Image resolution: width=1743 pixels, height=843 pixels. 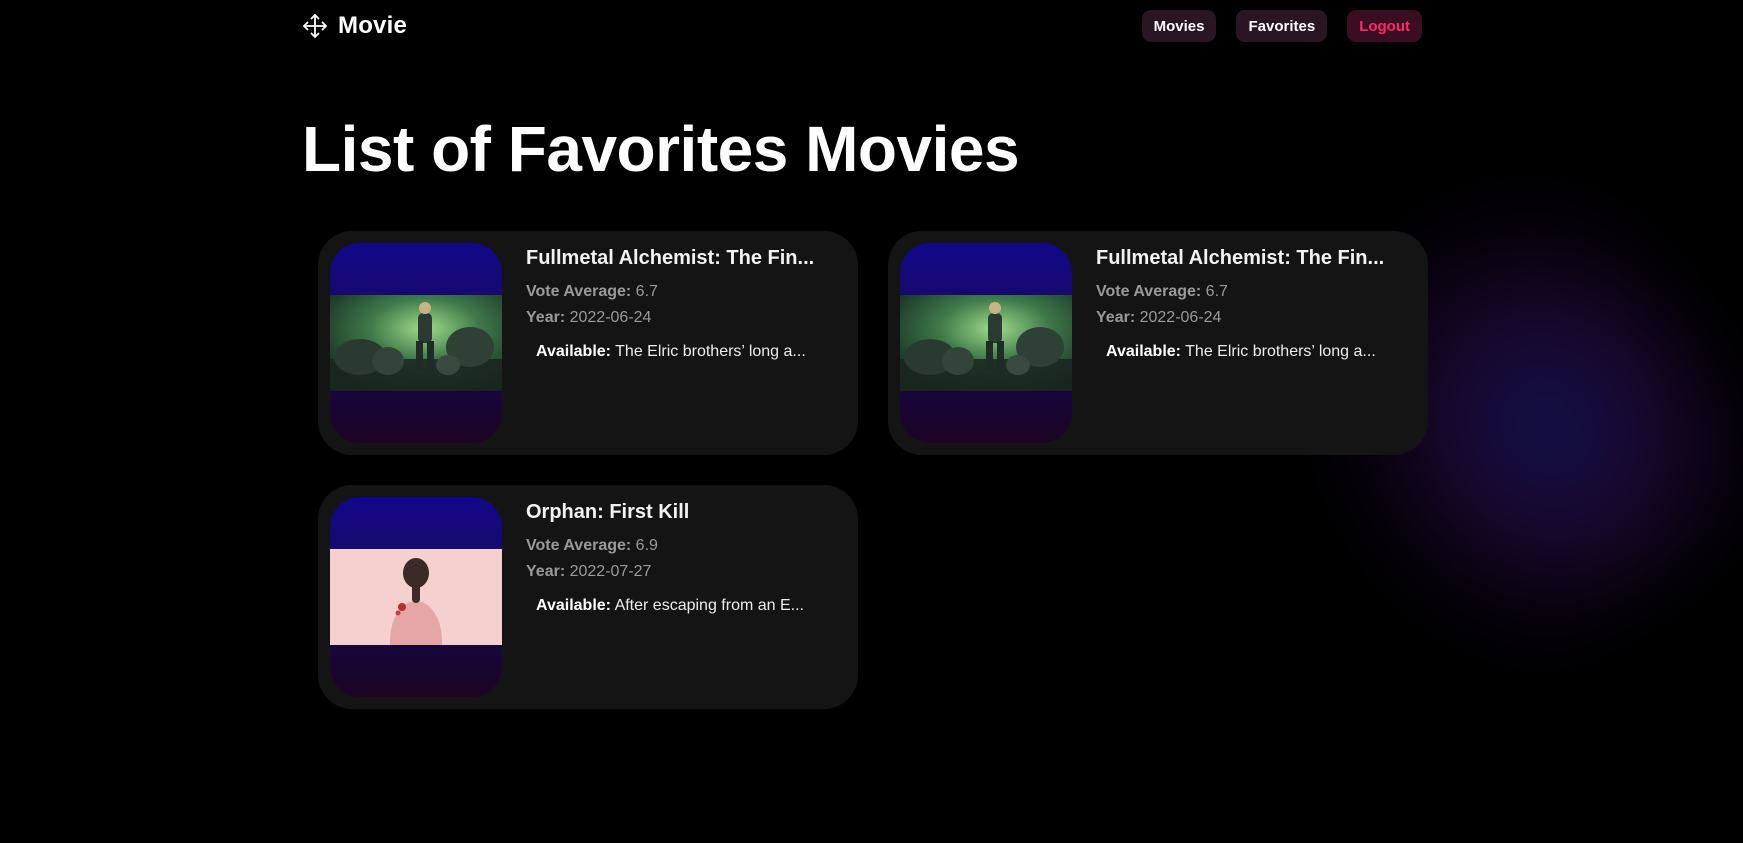 I want to click on movie-title: Orphan: First Kill, so click(x=681, y=512).